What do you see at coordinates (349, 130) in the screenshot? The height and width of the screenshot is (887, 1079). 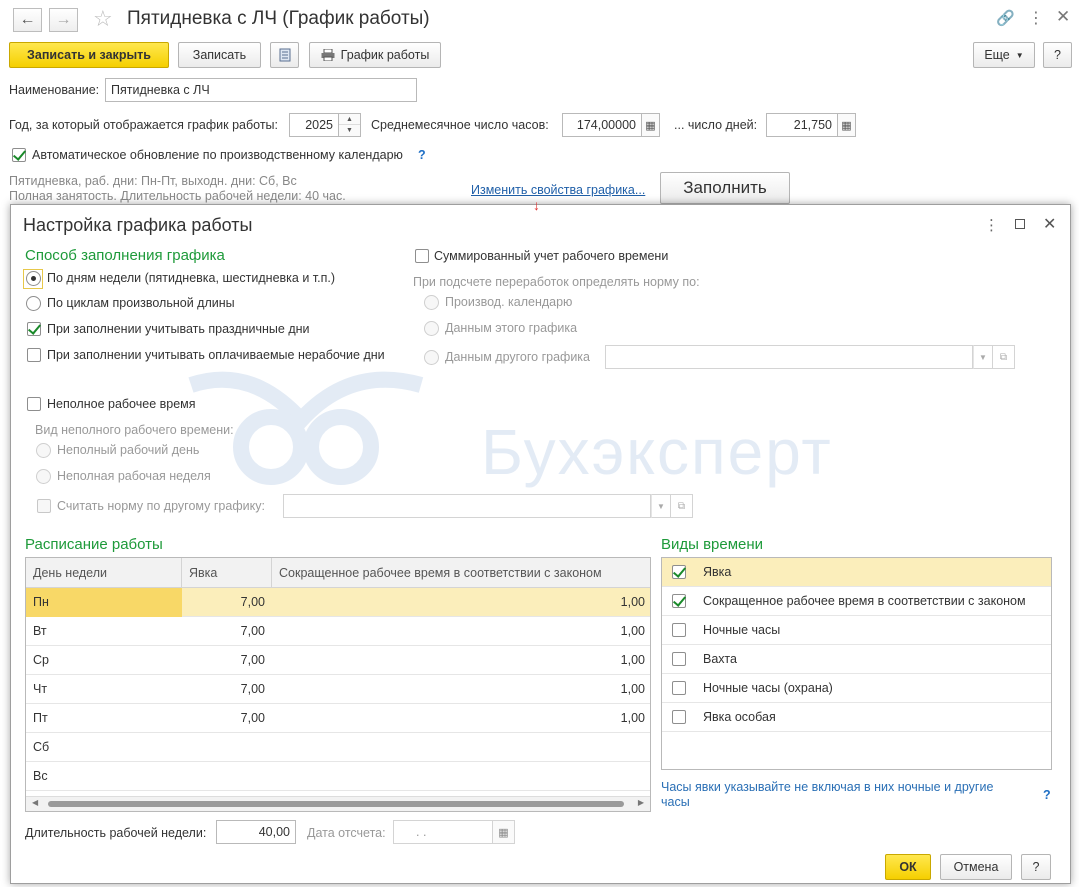 I see `spin-down-icon: ▼` at bounding box center [349, 130].